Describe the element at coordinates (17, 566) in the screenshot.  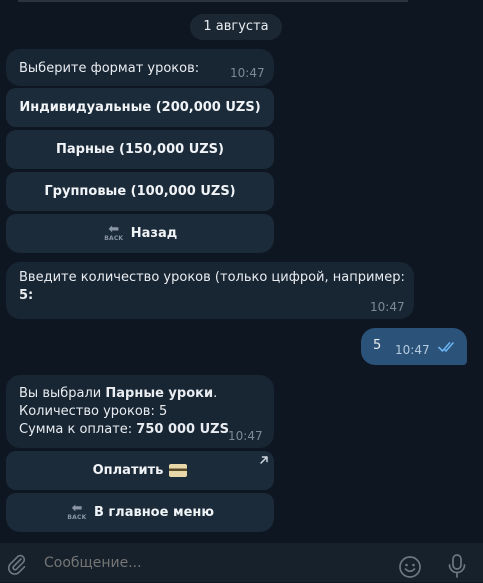
I see `paperclip-icon` at that location.